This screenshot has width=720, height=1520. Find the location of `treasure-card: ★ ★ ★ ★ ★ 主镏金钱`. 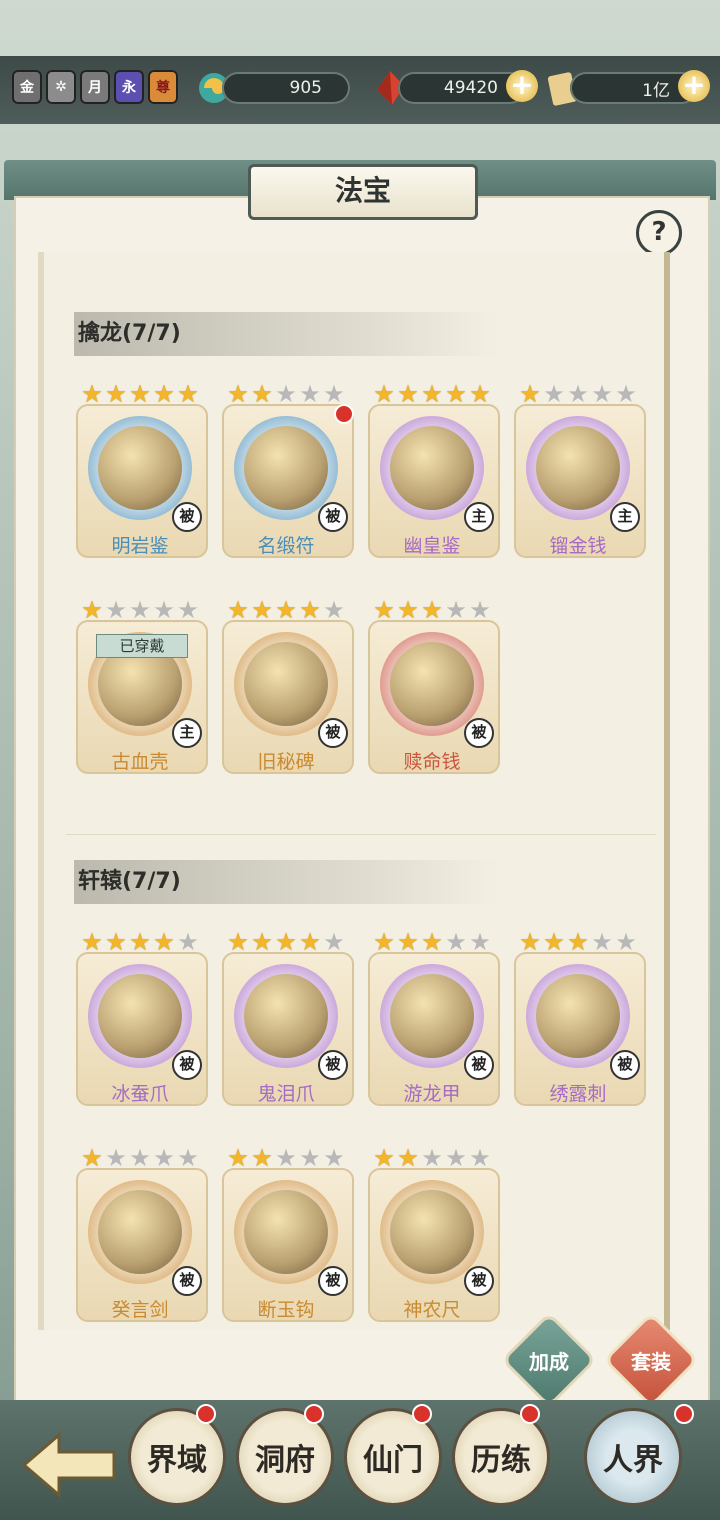

treasure-card: ★ ★ ★ ★ ★ 主镏金钱 is located at coordinates (580, 477).